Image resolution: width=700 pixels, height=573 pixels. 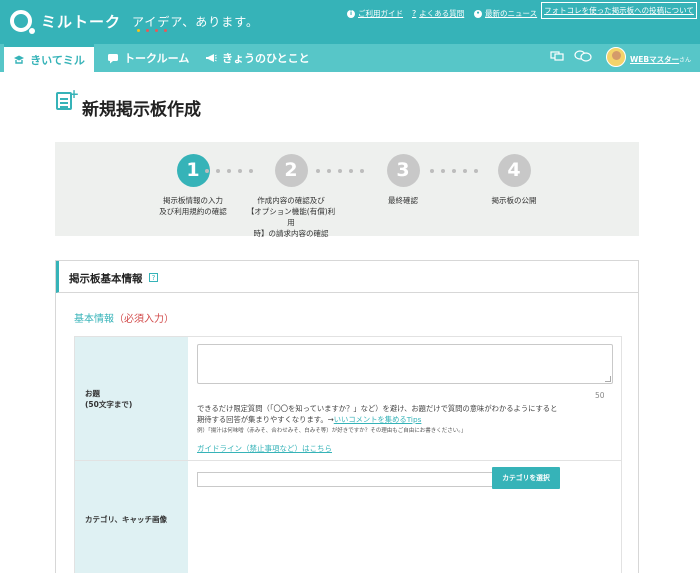 I want to click on tab-kiitemiru: きいてミル, so click(x=49, y=58).